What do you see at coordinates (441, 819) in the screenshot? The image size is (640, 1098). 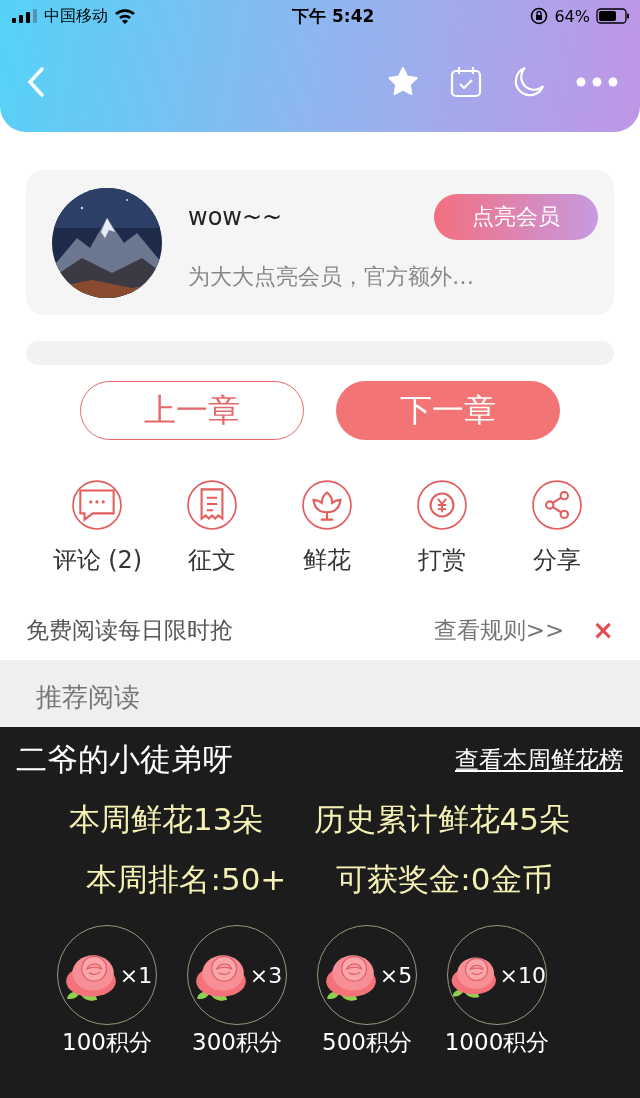 I see `flower-stat: 历史累计鲜花45朵` at bounding box center [441, 819].